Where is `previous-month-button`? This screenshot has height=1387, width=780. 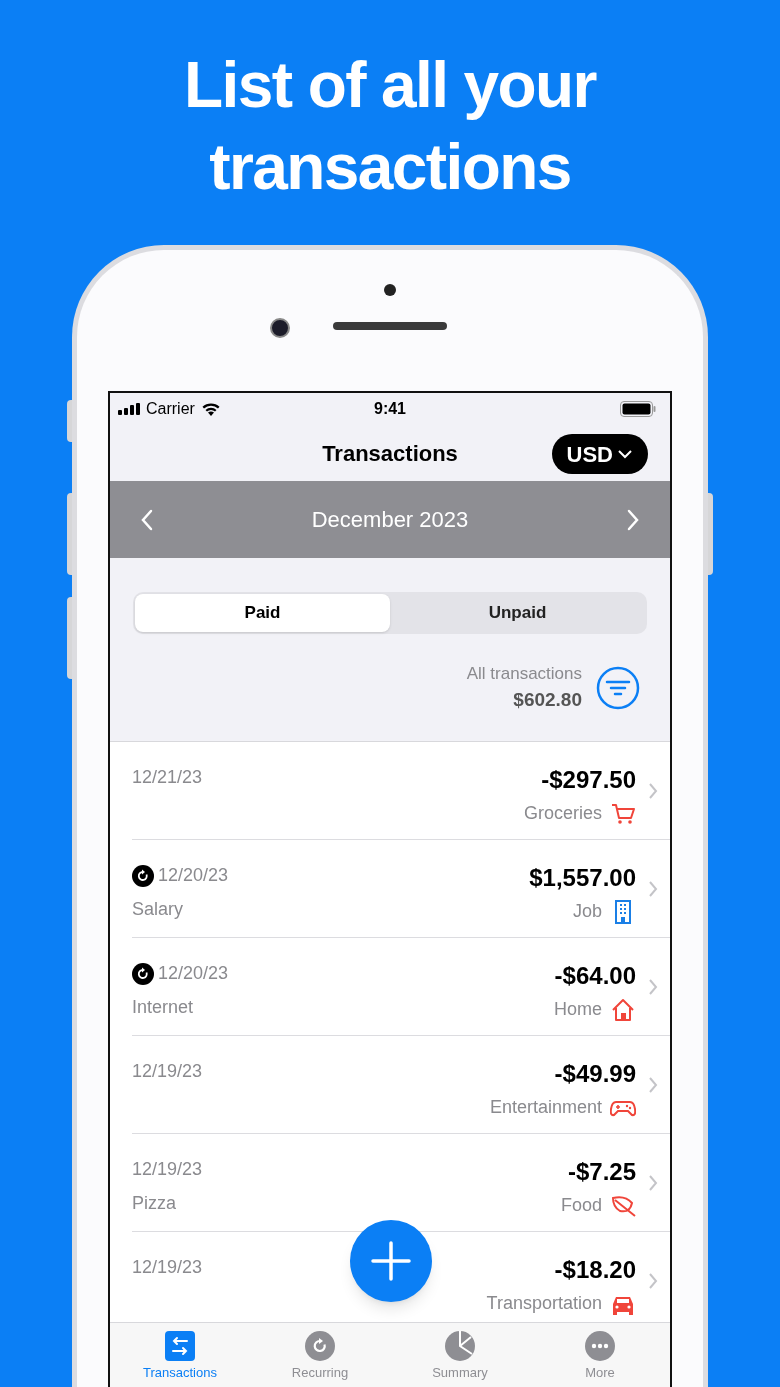 previous-month-button is located at coordinates (147, 519).